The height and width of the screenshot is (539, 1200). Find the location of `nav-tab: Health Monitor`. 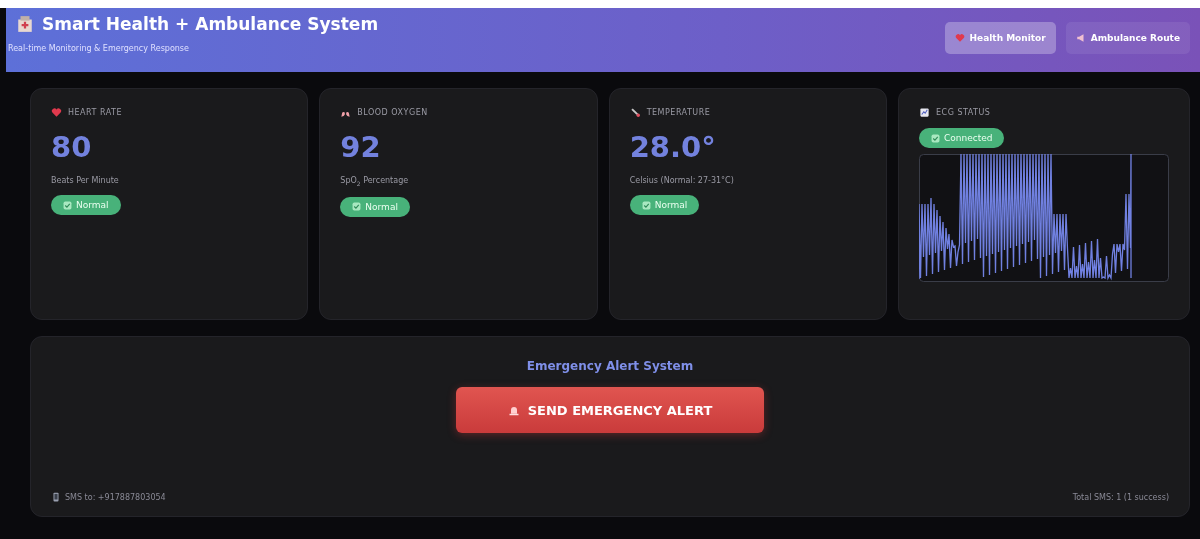

nav-tab: Health Monitor is located at coordinates (1000, 38).